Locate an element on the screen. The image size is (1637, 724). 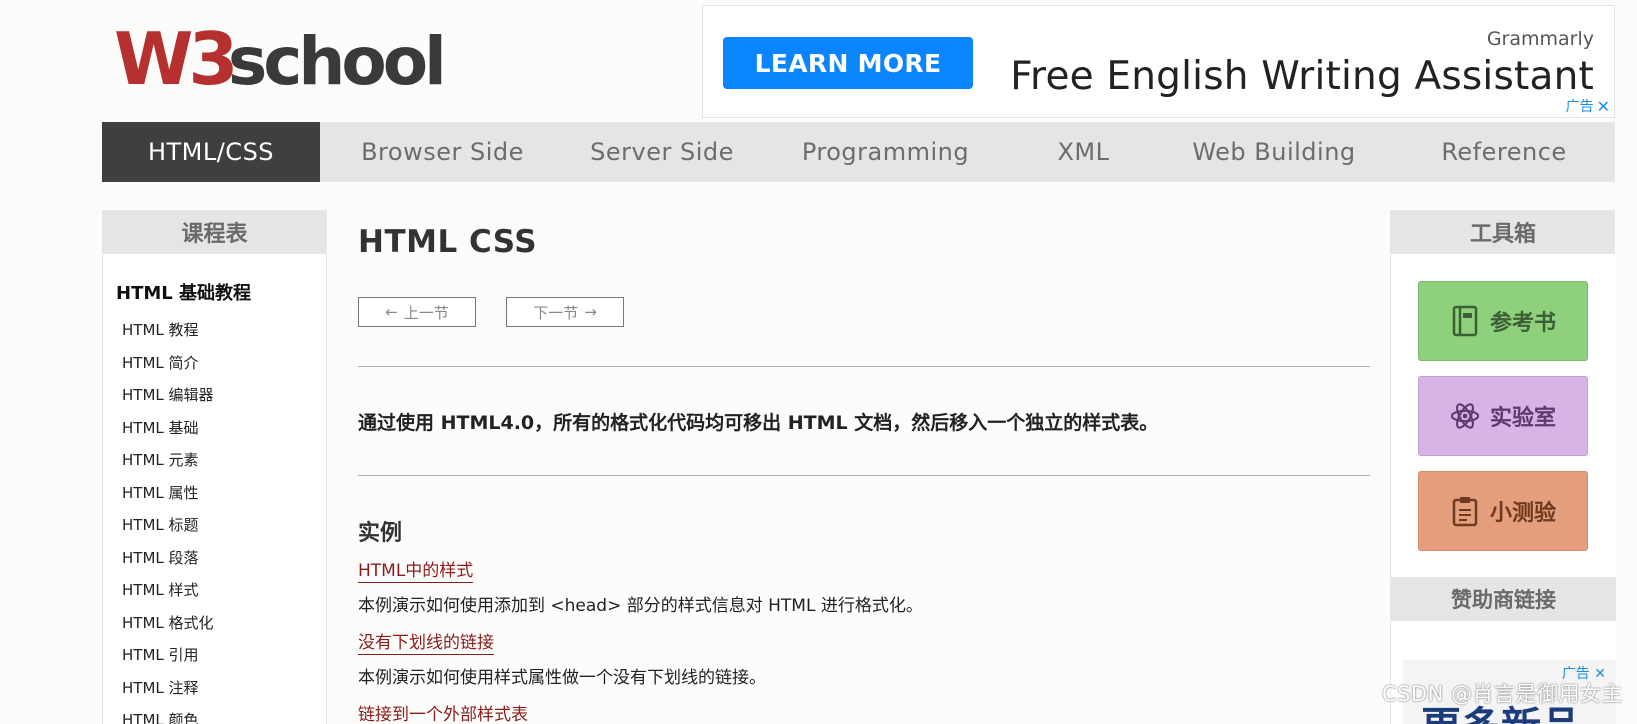
next-section-label: 下一节 is located at coordinates (556, 312).